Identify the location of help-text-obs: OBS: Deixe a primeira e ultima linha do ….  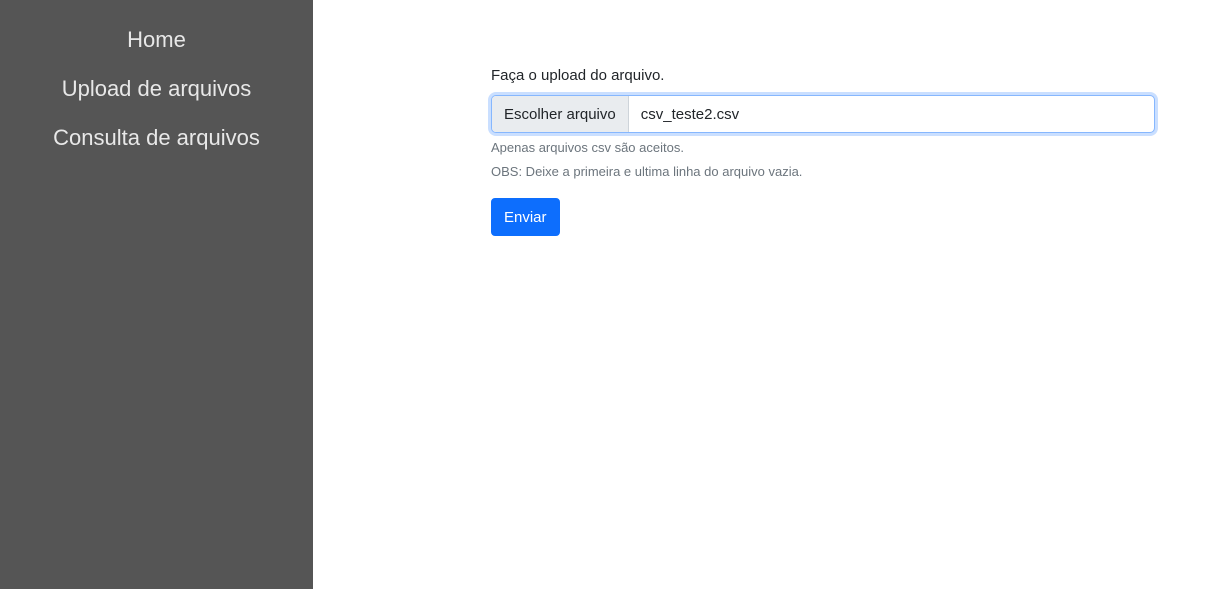
(647, 171).